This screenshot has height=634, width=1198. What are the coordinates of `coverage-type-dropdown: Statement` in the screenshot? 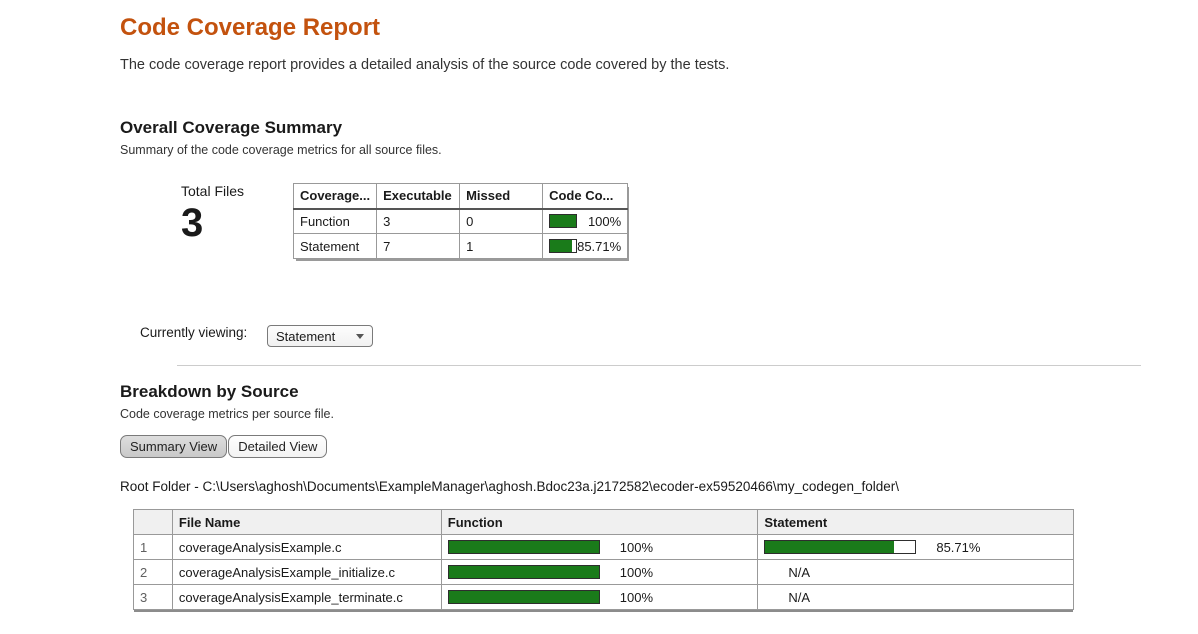 It's located at (320, 336).